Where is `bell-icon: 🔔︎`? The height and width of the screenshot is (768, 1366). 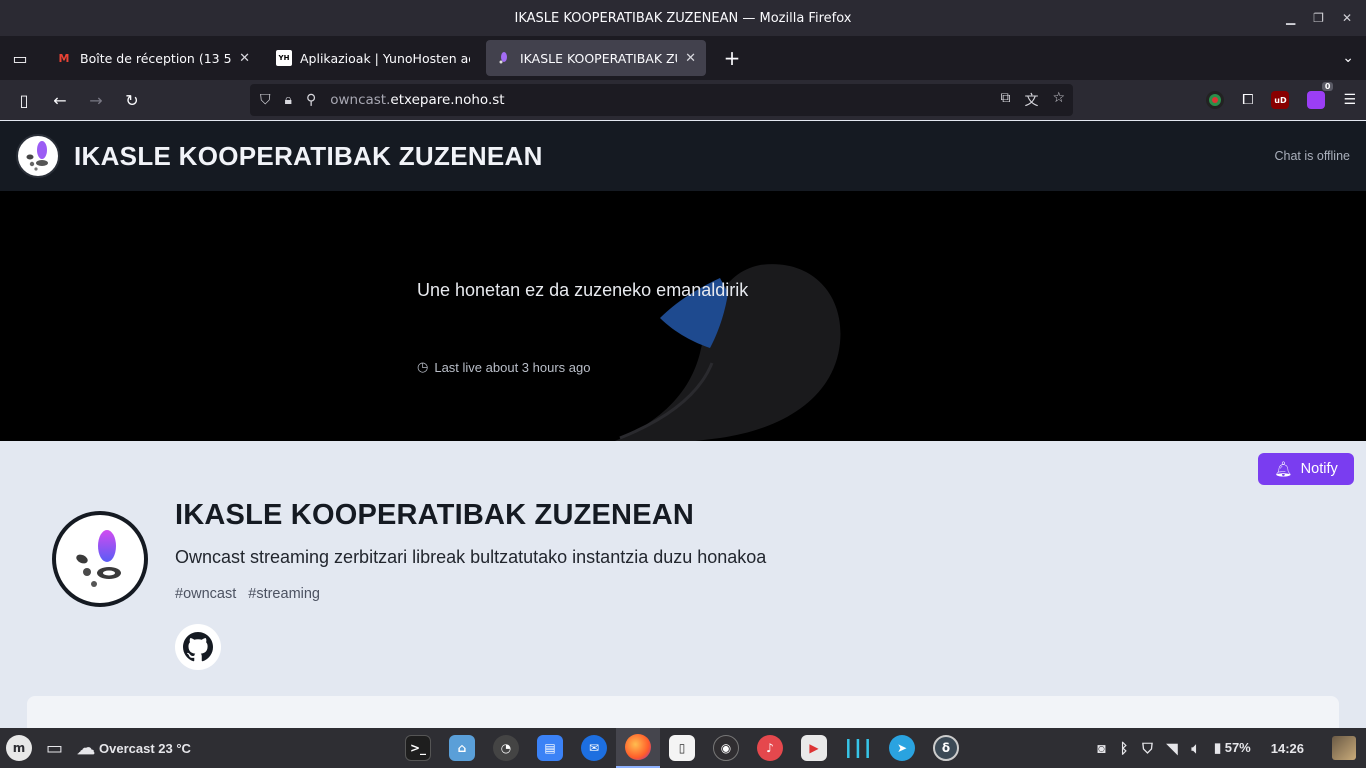
bell-icon: 🔔︎ is located at coordinates (1283, 469).